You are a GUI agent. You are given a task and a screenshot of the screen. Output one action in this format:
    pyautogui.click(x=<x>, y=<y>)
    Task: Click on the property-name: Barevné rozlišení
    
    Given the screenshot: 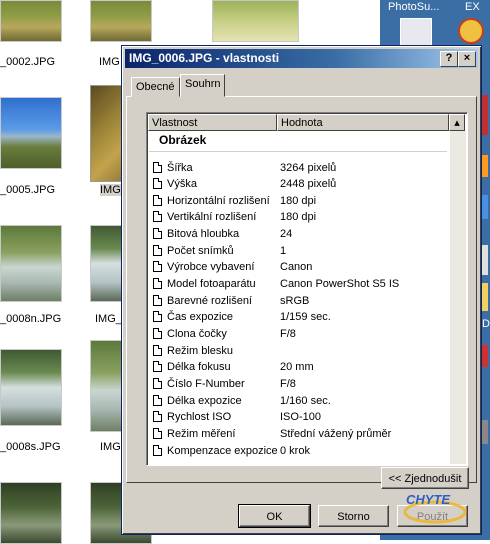 What is the action you would take?
    pyautogui.click(x=209, y=301)
    